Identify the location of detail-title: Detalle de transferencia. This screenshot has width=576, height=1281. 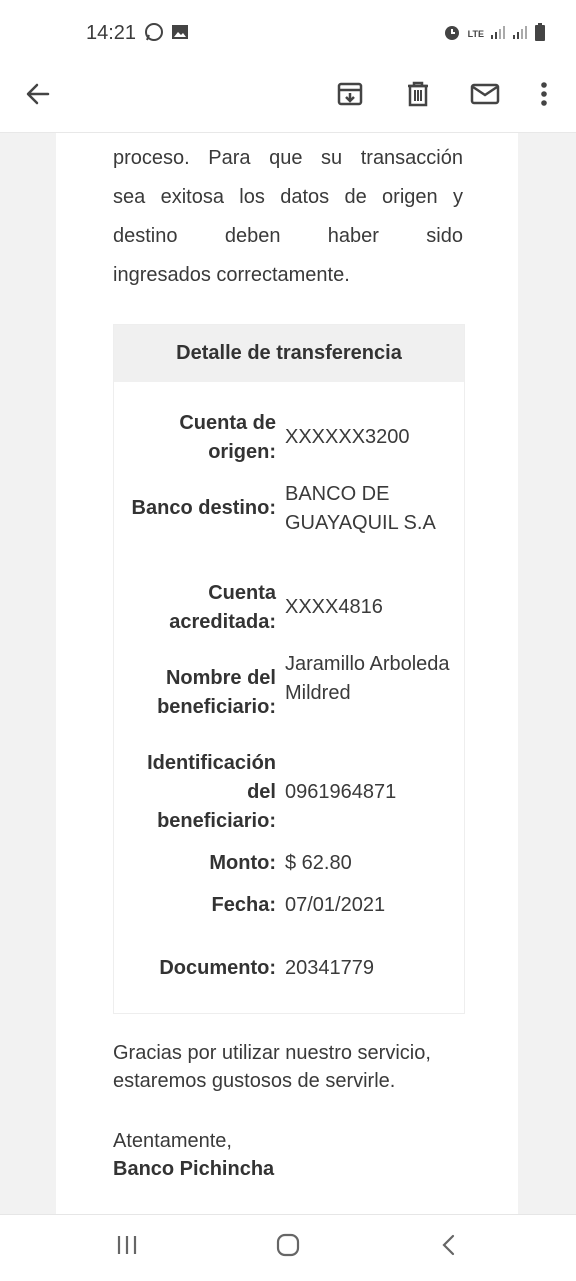
(289, 353).